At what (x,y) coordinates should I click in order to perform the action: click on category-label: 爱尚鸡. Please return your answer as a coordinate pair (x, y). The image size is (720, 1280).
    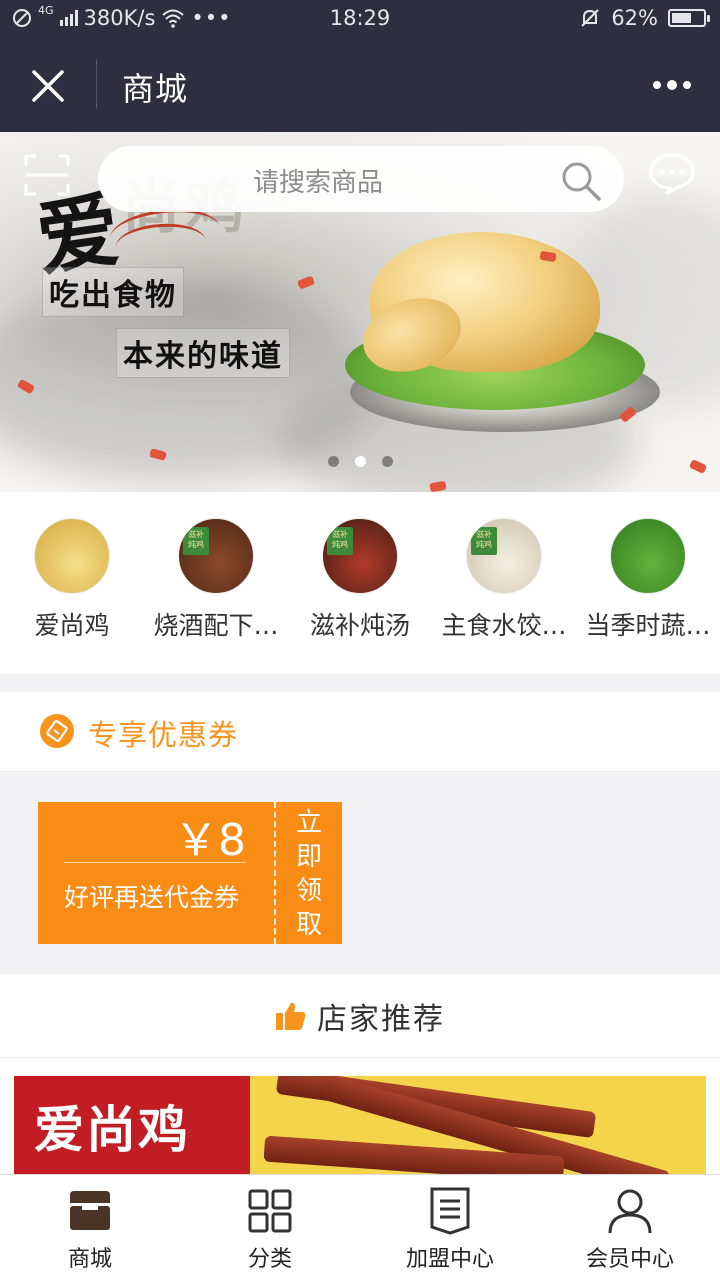
    Looking at the image, I should click on (72, 625).